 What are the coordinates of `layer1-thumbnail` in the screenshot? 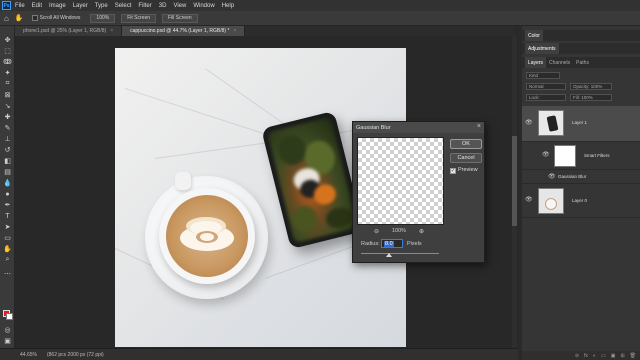 It's located at (551, 123).